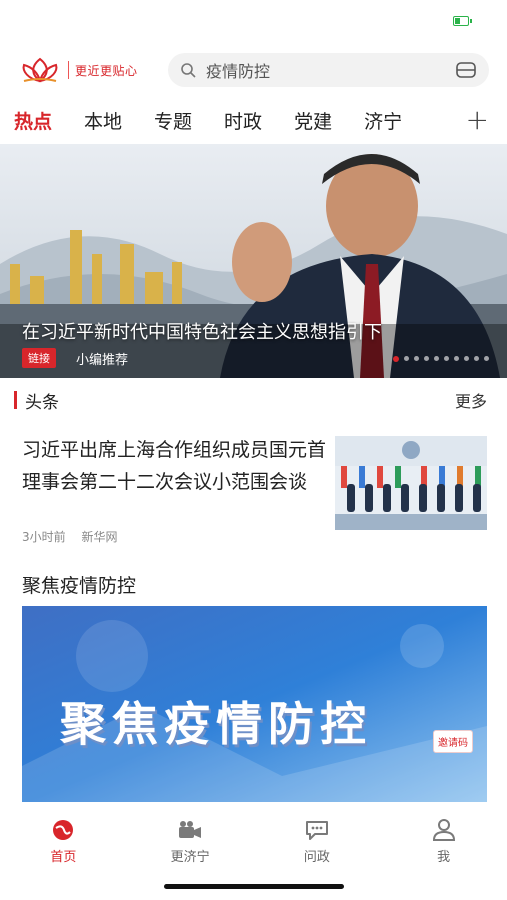  Describe the element at coordinates (317, 842) in the screenshot. I see `nav-wenzheng: 问政` at that location.